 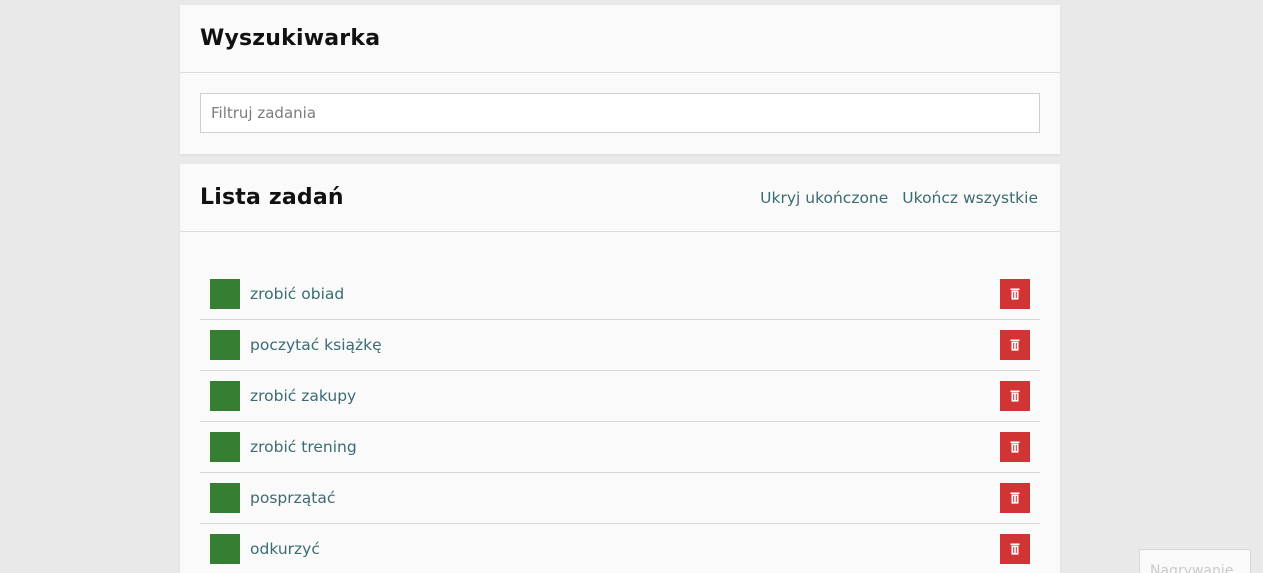 I want to click on task-row: posprzątać, so click(x=620, y=498).